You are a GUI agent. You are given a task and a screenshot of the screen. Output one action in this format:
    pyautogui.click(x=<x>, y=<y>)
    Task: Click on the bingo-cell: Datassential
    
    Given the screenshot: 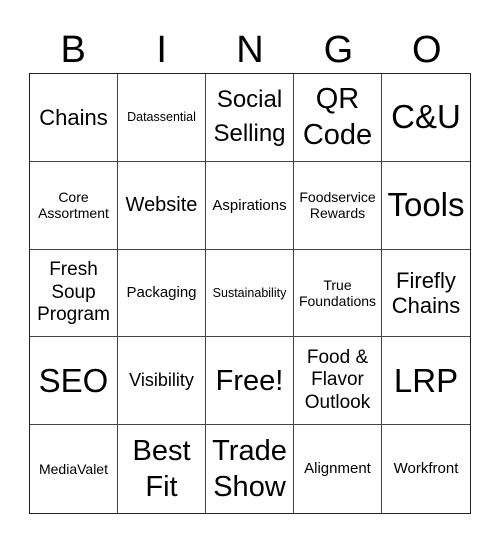 What is the action you would take?
    pyautogui.click(x=162, y=118)
    